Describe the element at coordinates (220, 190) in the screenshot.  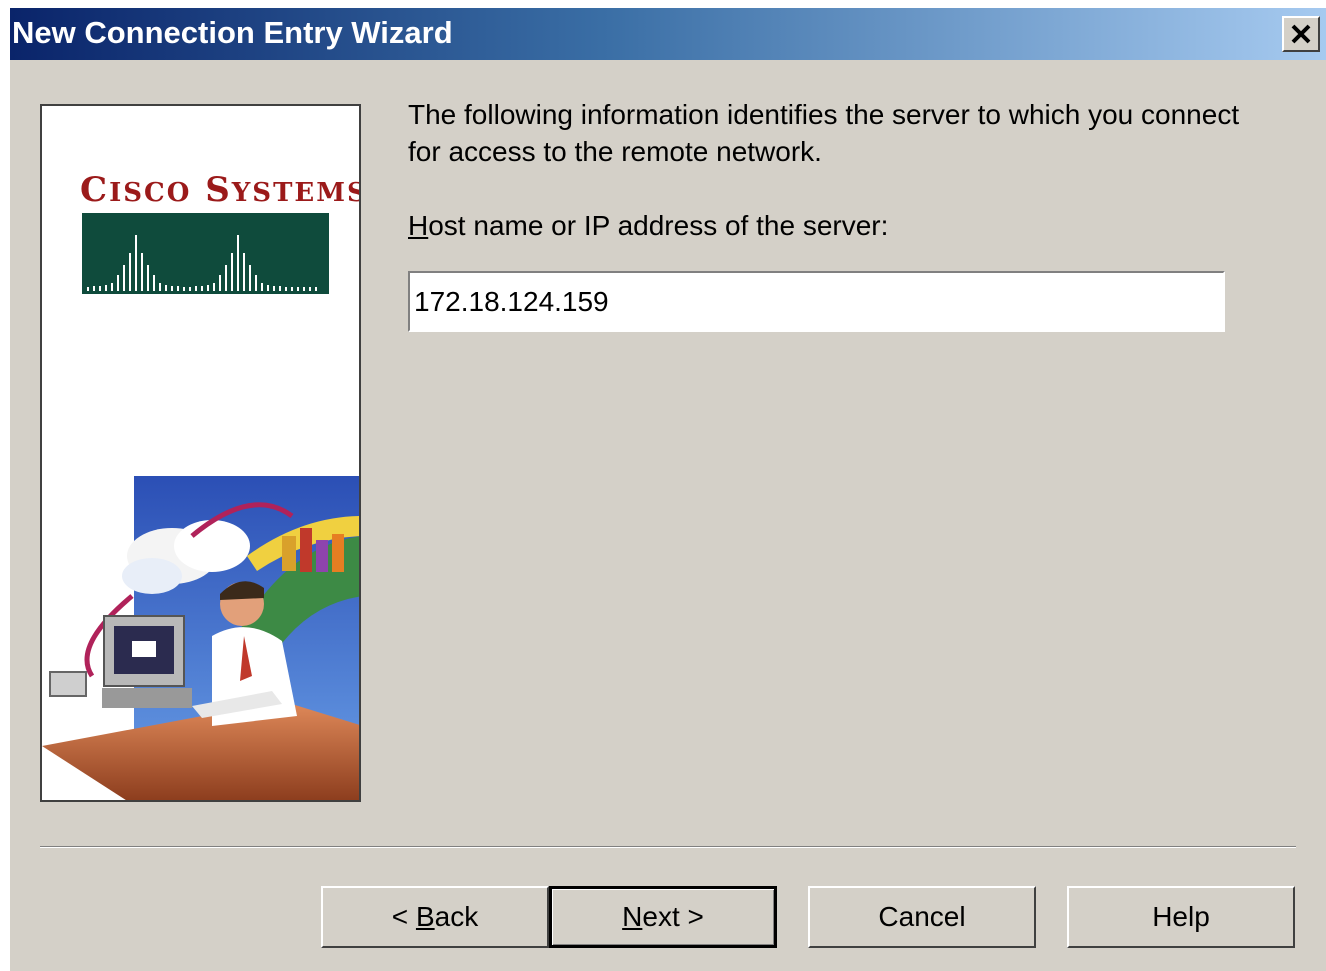
I see `cisco-logo-wordmark: CISCO SYSTEMS` at that location.